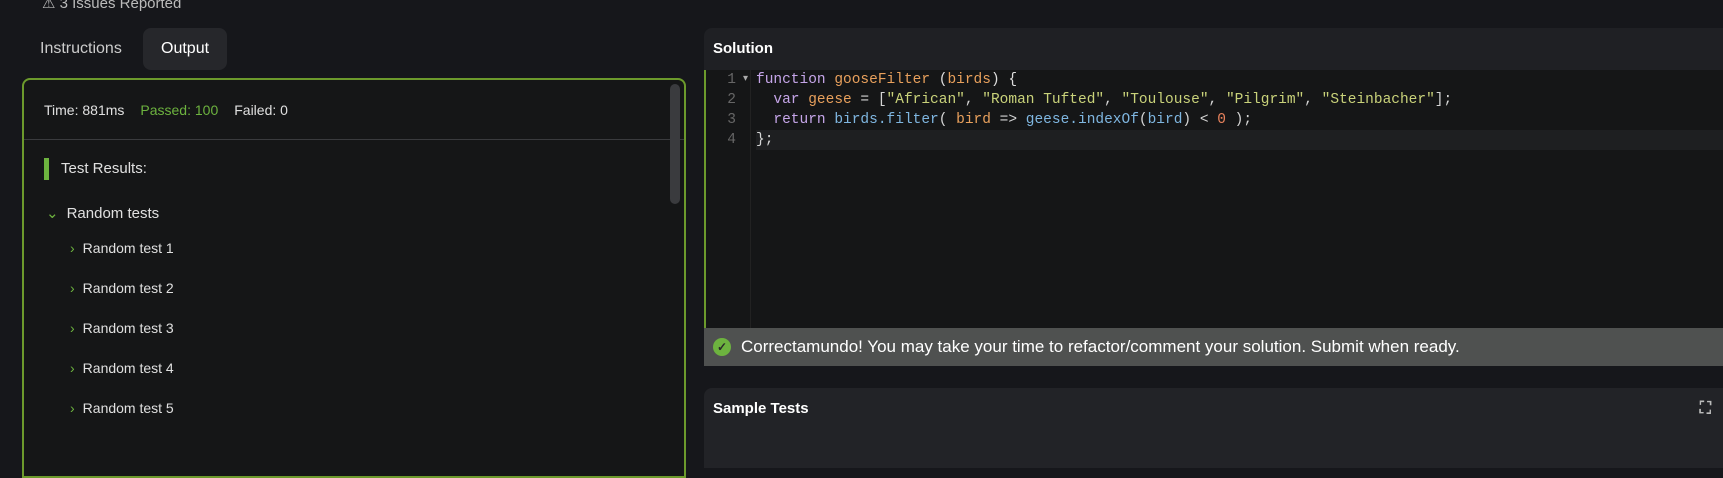 This screenshot has height=478, width=1723. I want to click on issues-reported: ⚠ 3 Issues Reported, so click(111, 6).